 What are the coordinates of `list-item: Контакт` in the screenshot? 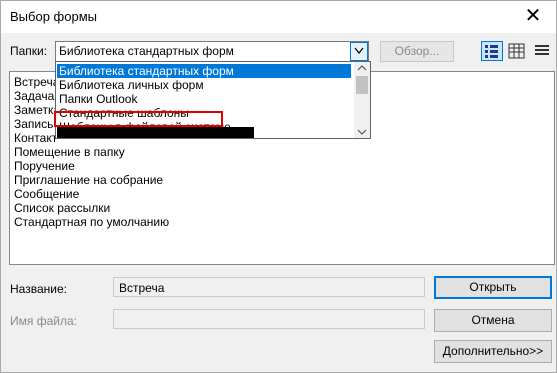 It's located at (35, 138).